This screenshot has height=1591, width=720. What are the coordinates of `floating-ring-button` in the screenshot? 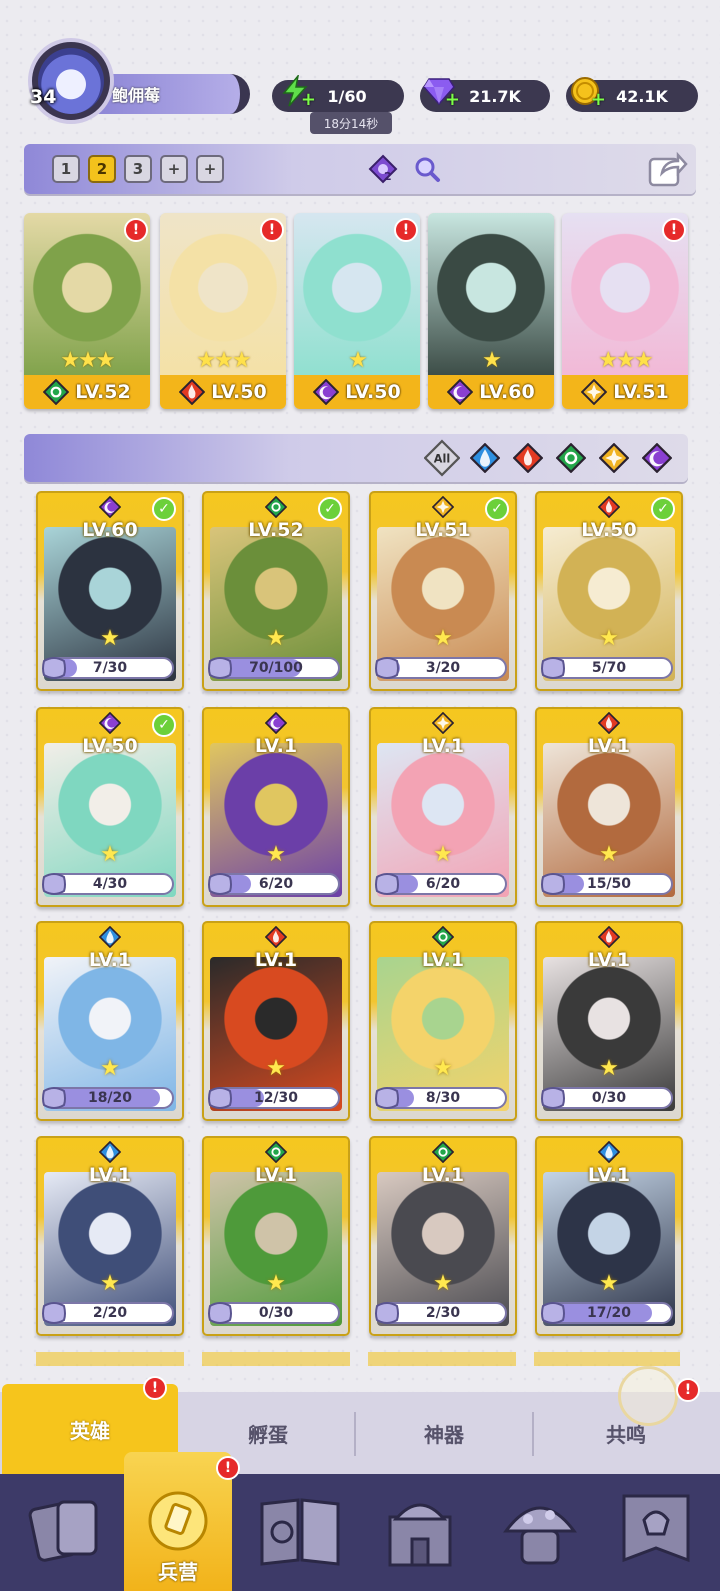 It's located at (648, 1396).